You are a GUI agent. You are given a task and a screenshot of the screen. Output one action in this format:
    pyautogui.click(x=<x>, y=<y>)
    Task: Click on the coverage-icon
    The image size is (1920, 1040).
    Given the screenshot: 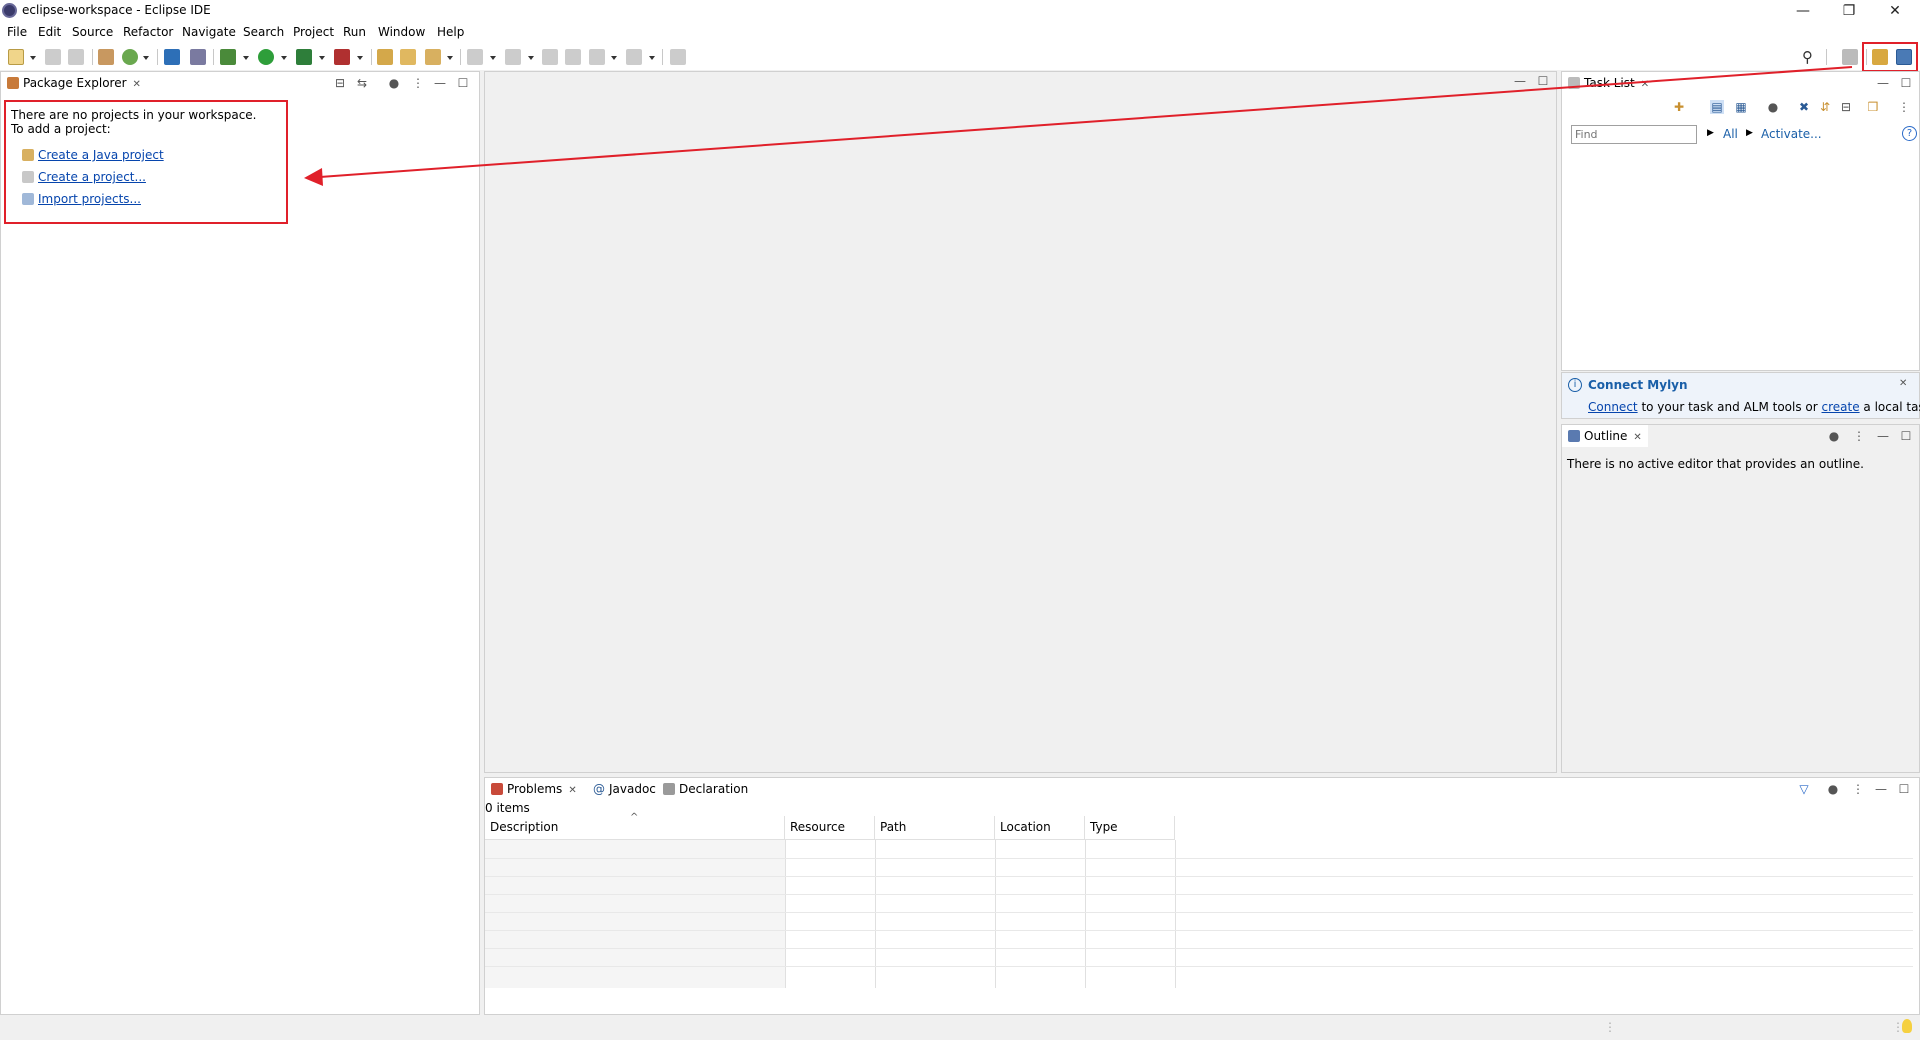 What is the action you would take?
    pyautogui.click(x=304, y=57)
    